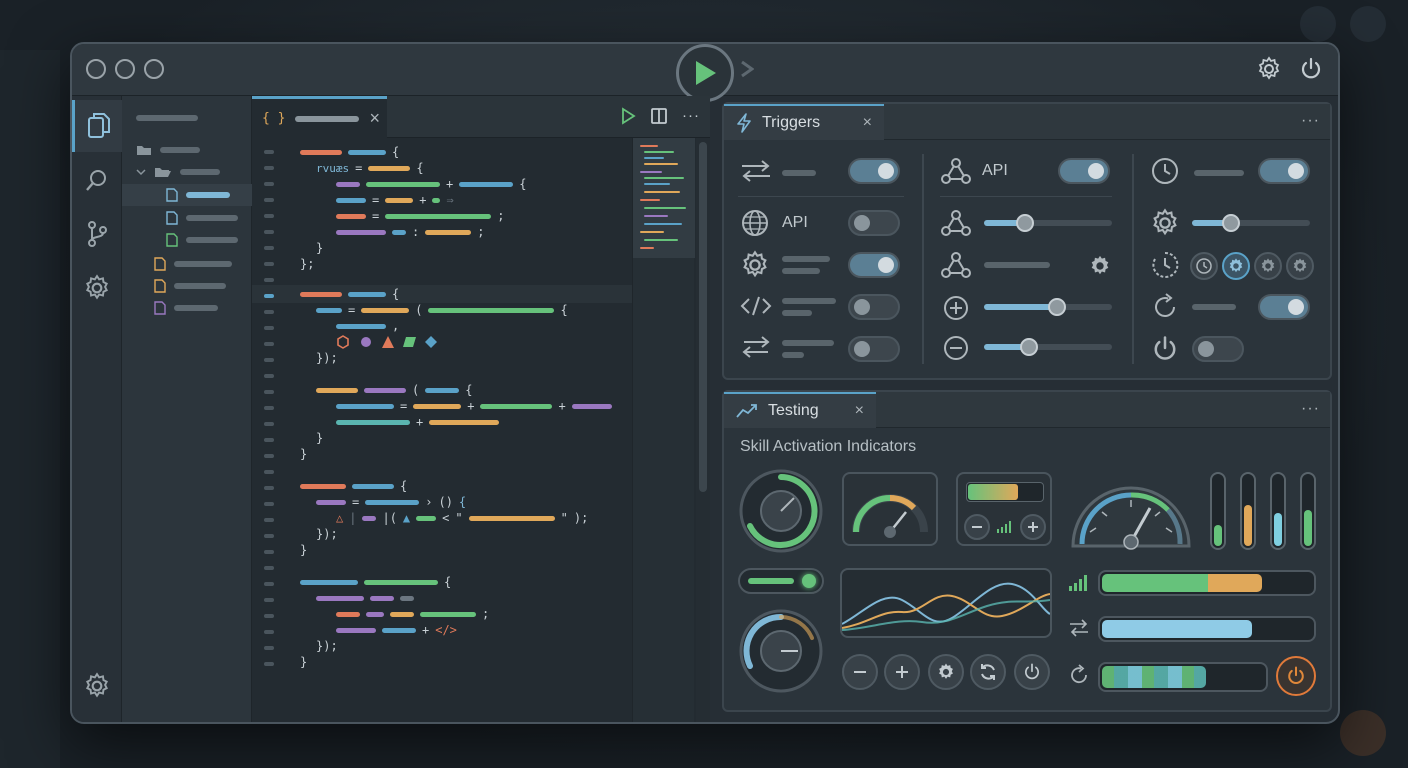 The width and height of the screenshot is (1408, 768). What do you see at coordinates (304, 550) in the screenshot?
I see `code-line: }` at bounding box center [304, 550].